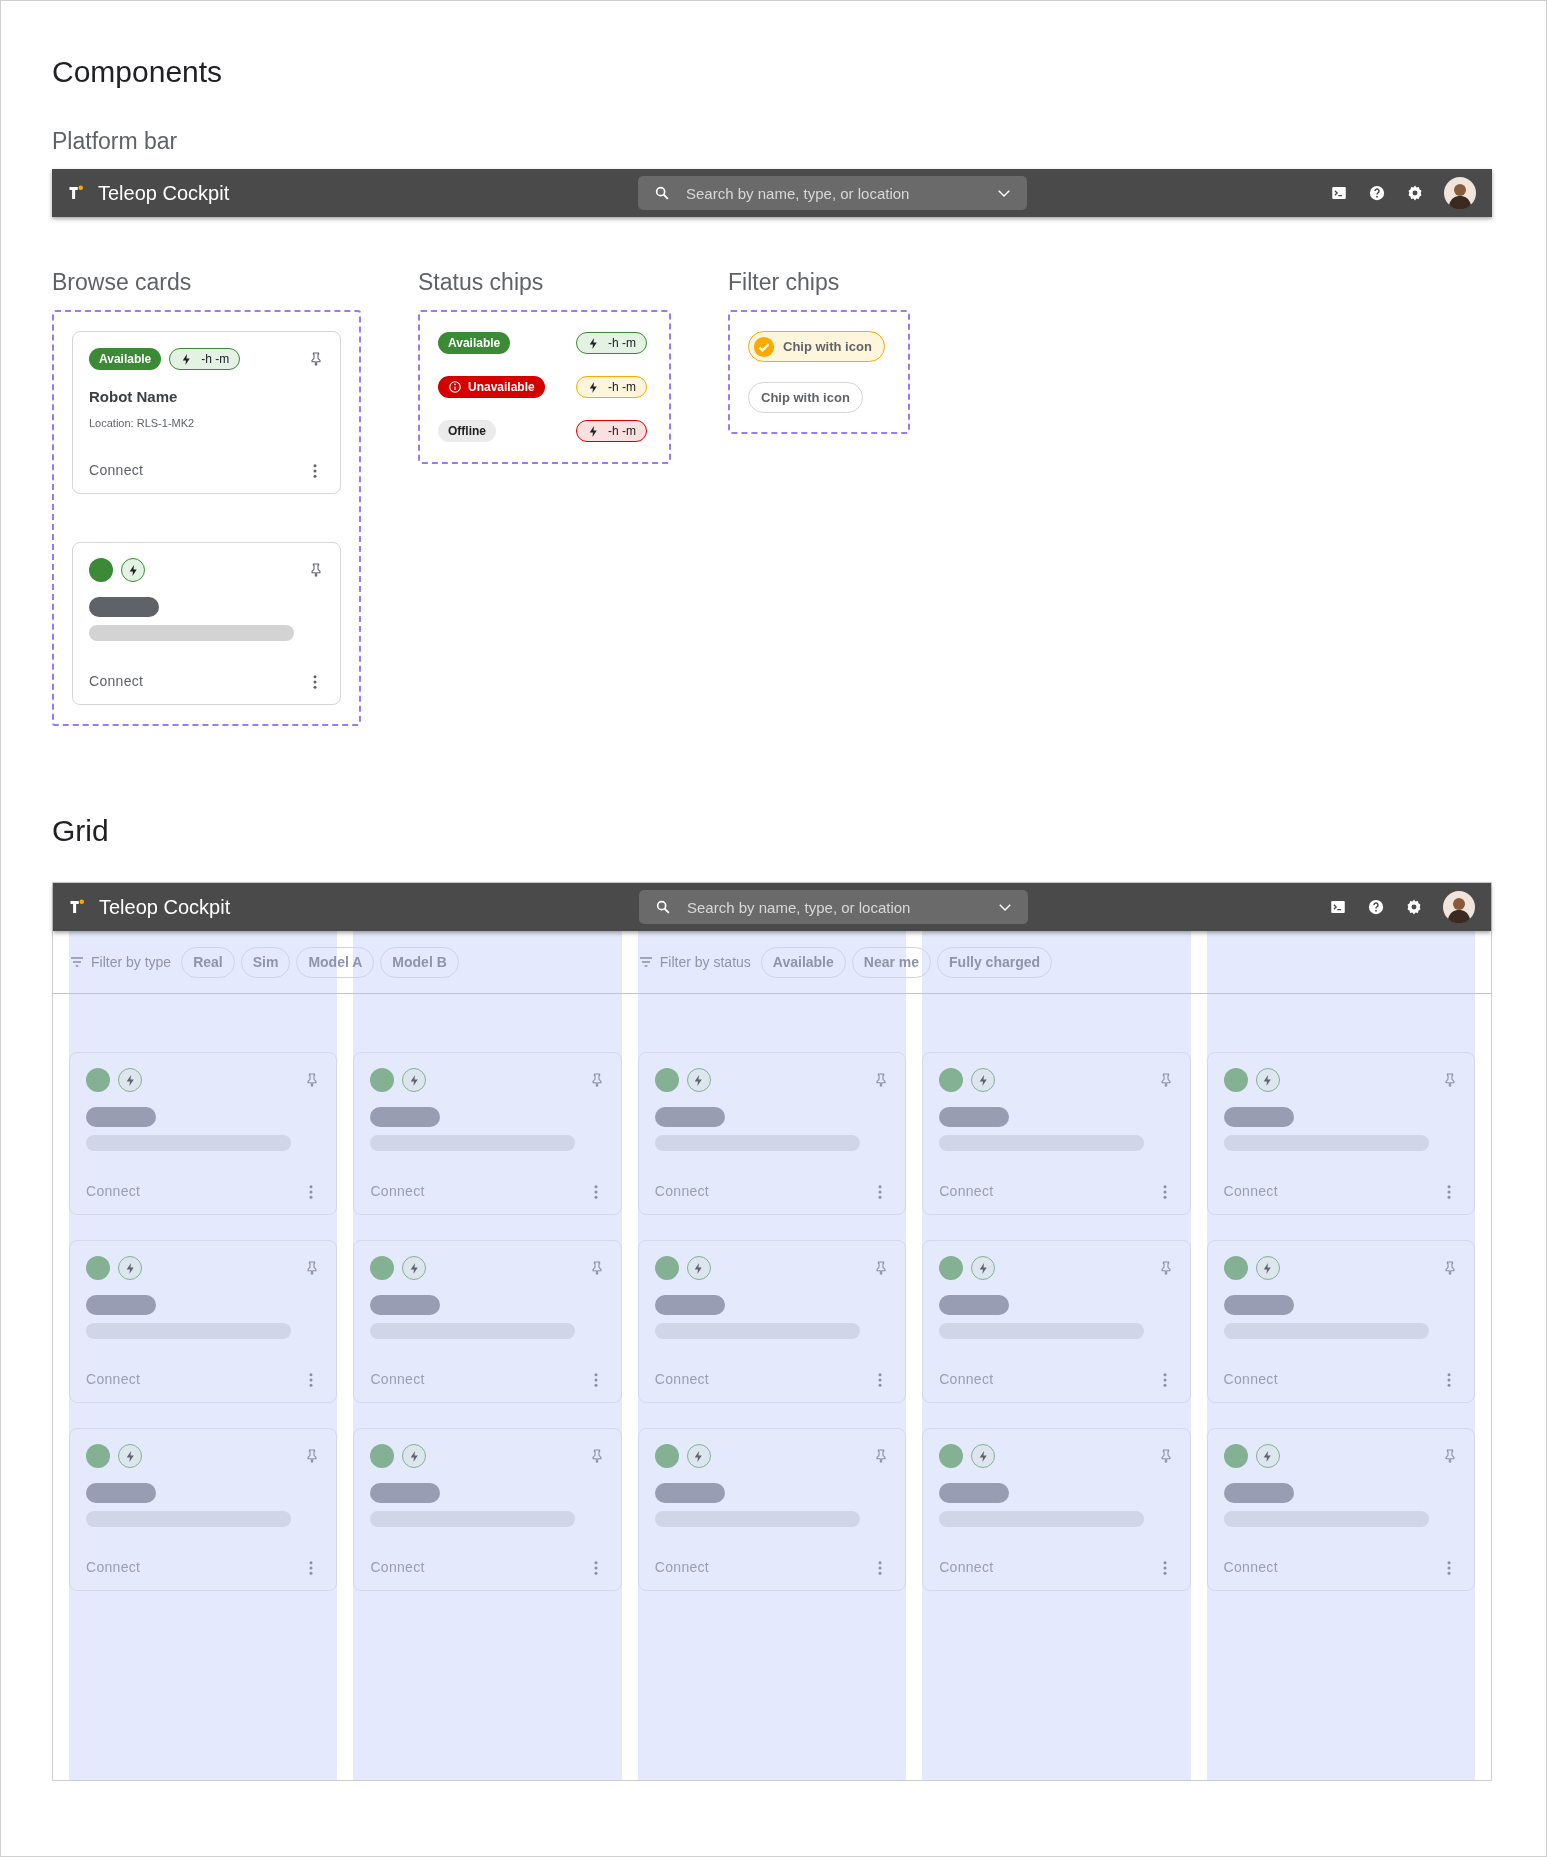 The width and height of the screenshot is (1547, 1857). I want to click on status-chip: Offline, so click(467, 431).